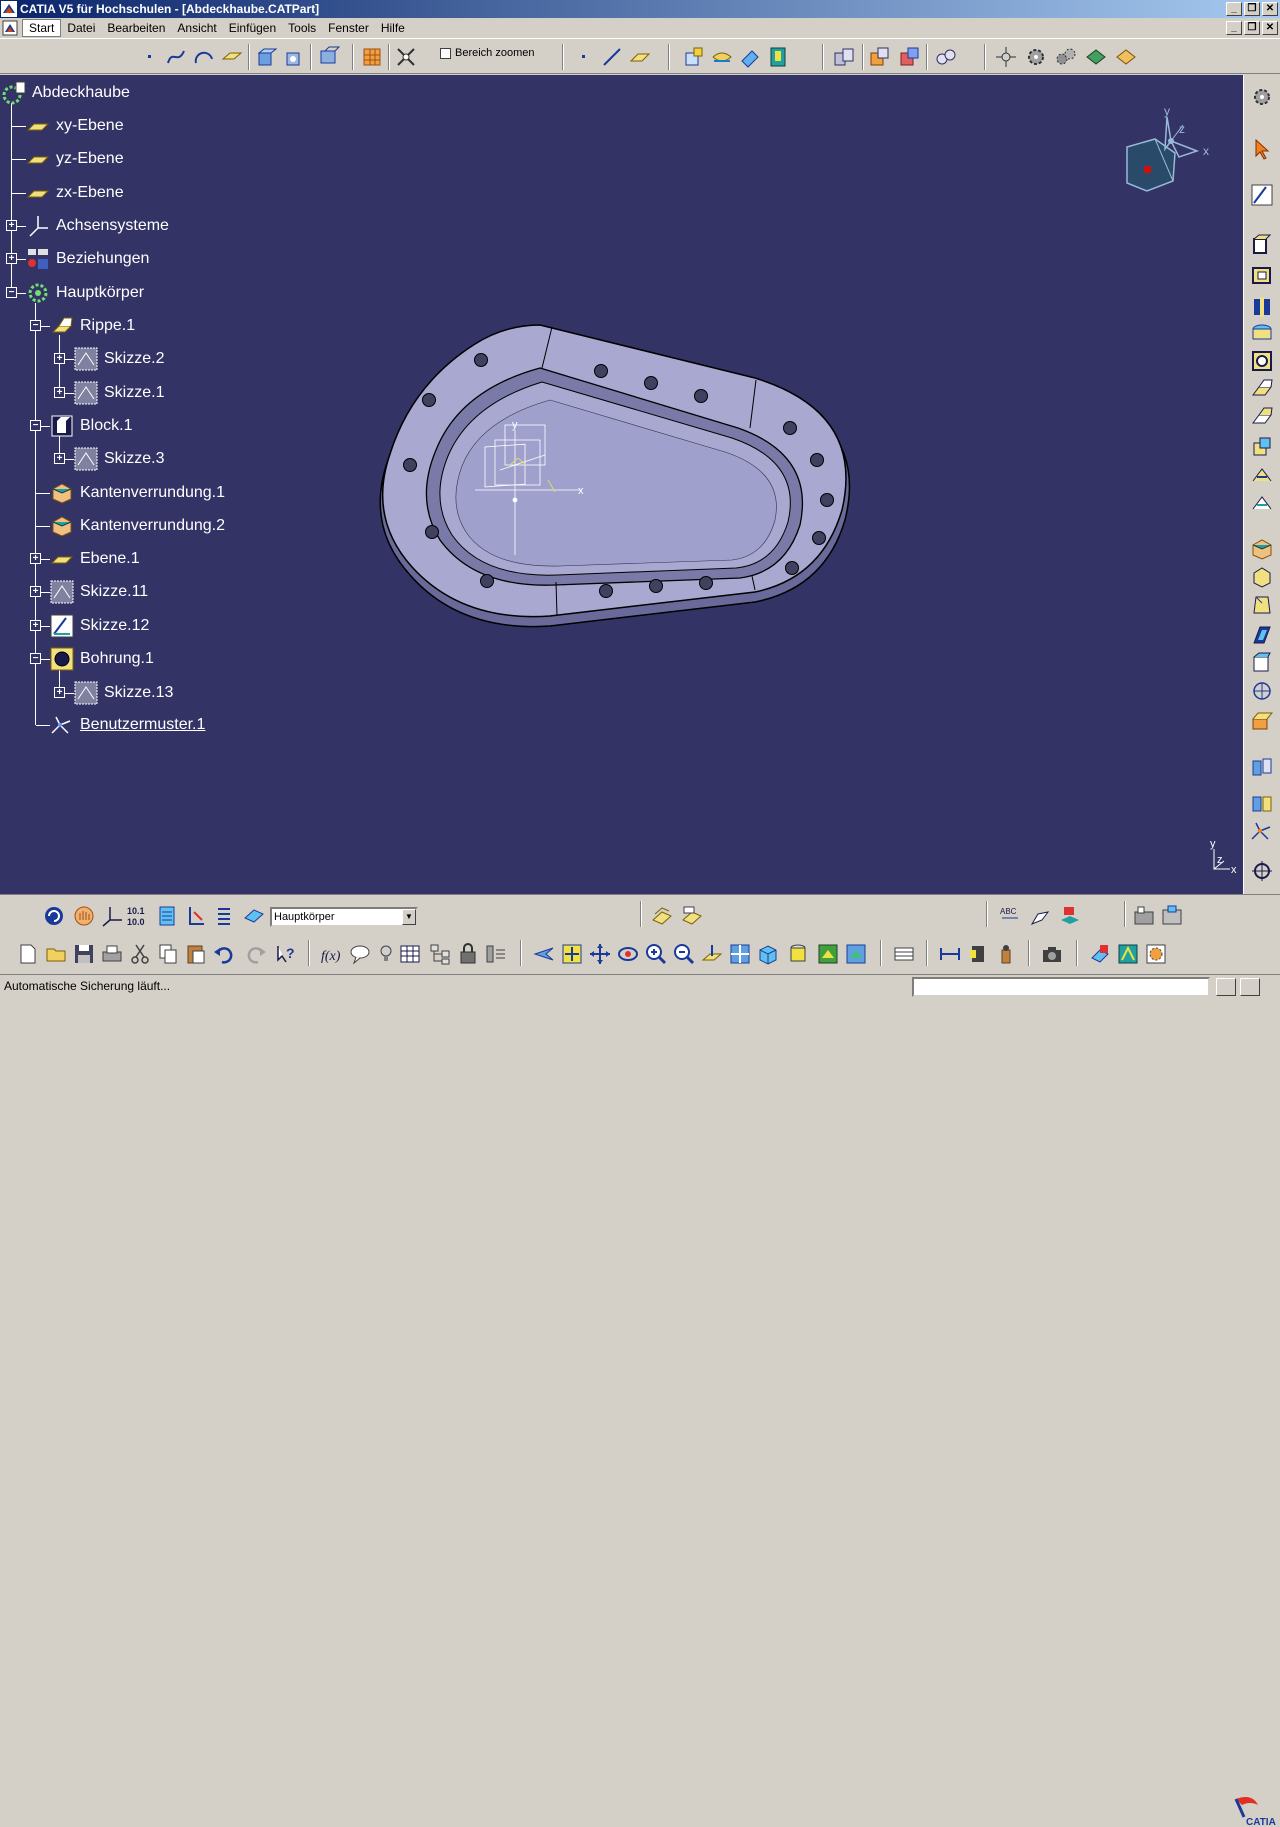 The height and width of the screenshot is (1827, 1280). Describe the element at coordinates (266, 57) in the screenshot. I see `extrude-icon` at that location.